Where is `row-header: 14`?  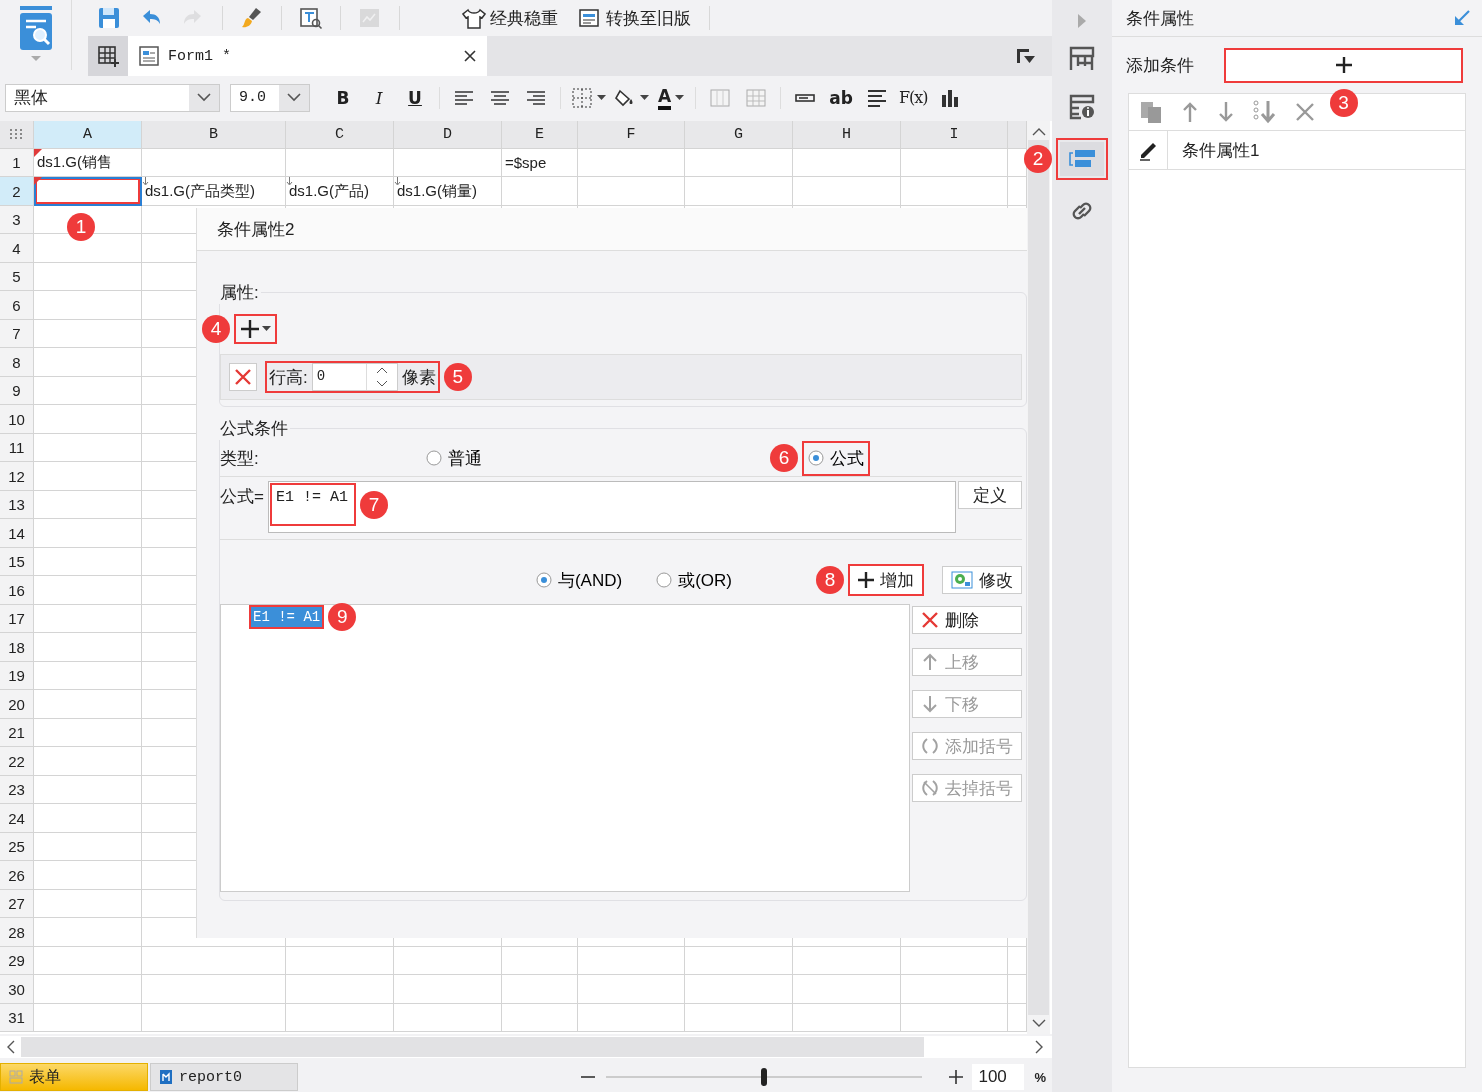 row-header: 14 is located at coordinates (17, 533).